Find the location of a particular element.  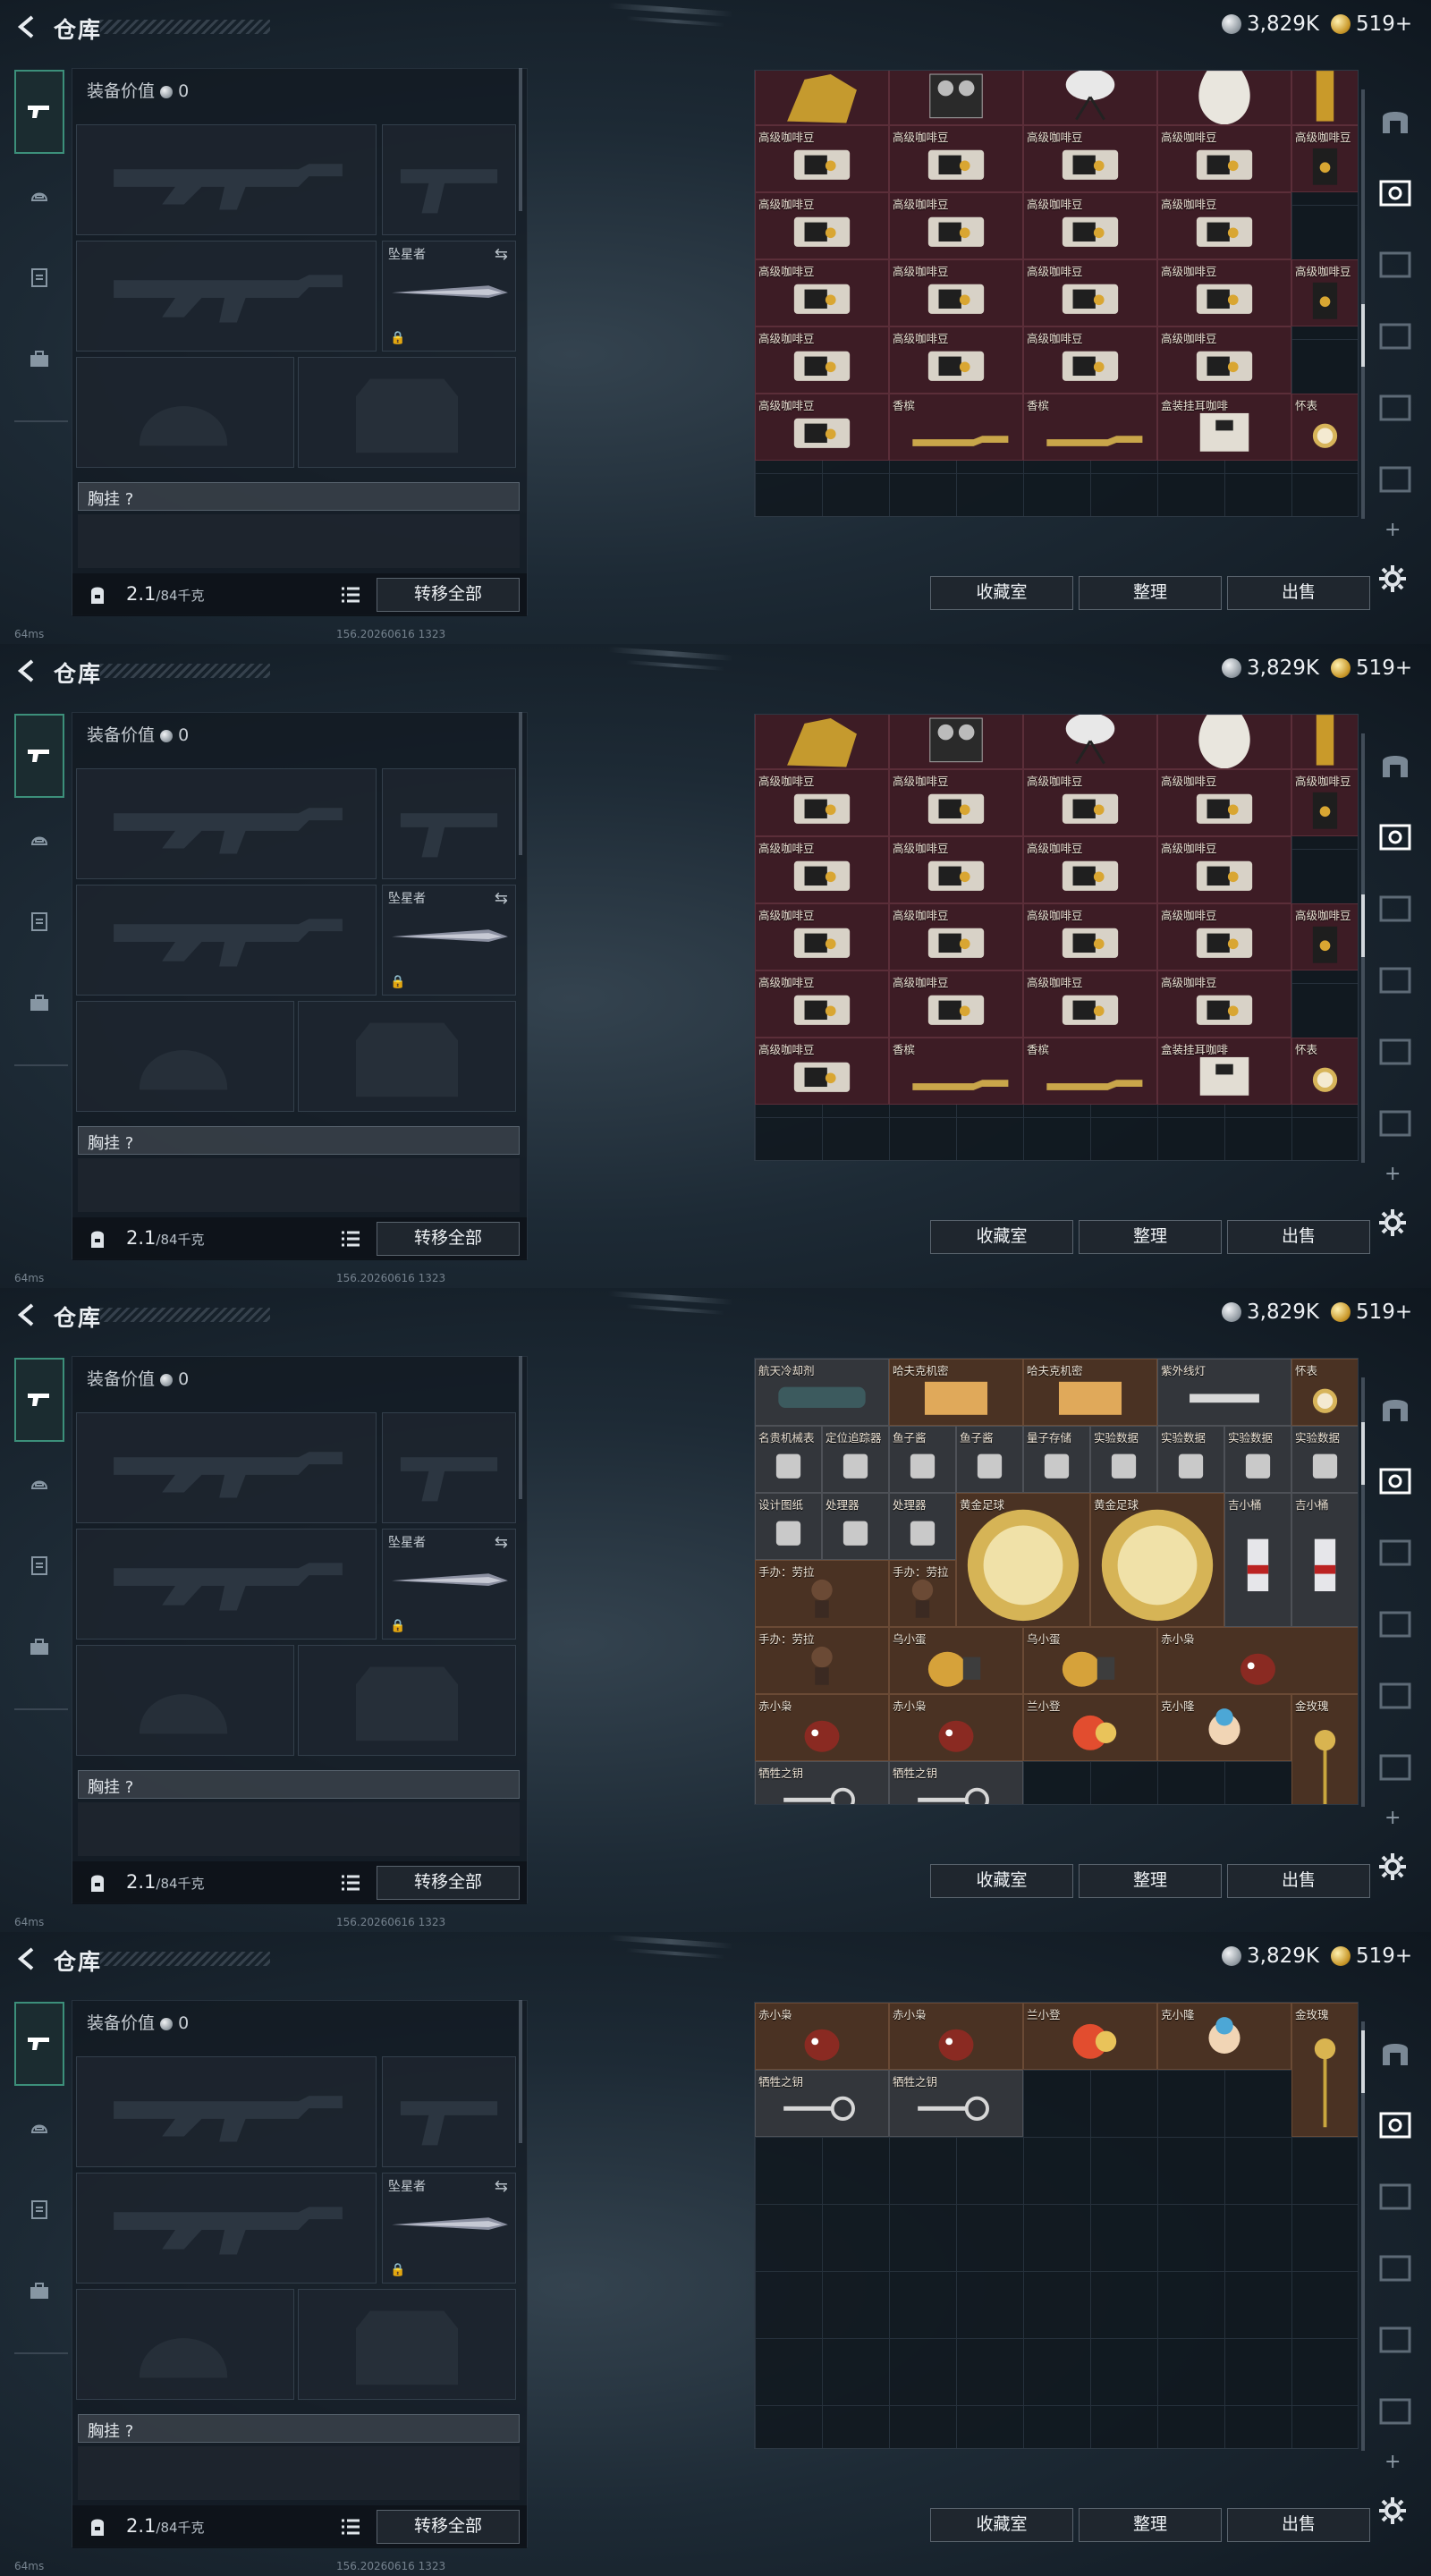

stash-item: 实验数据 is located at coordinates (1258, 1459).